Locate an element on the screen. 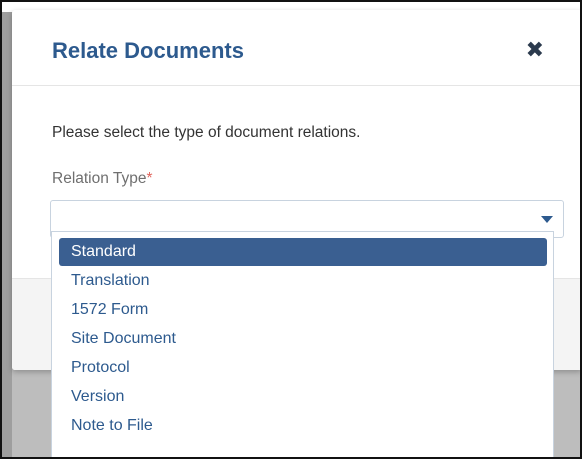 The height and width of the screenshot is (459, 582). option-protocol: Protocol is located at coordinates (303, 368).